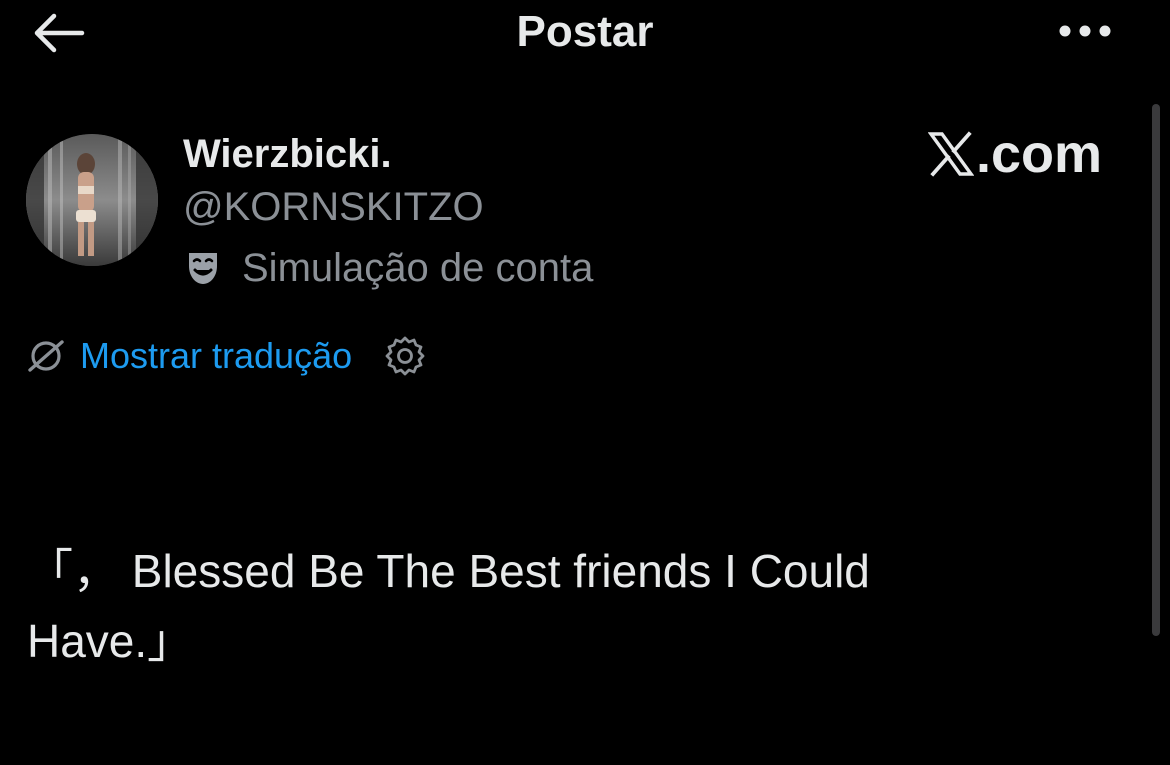 The height and width of the screenshot is (765, 1170). I want to click on avatar-image, so click(92, 200).